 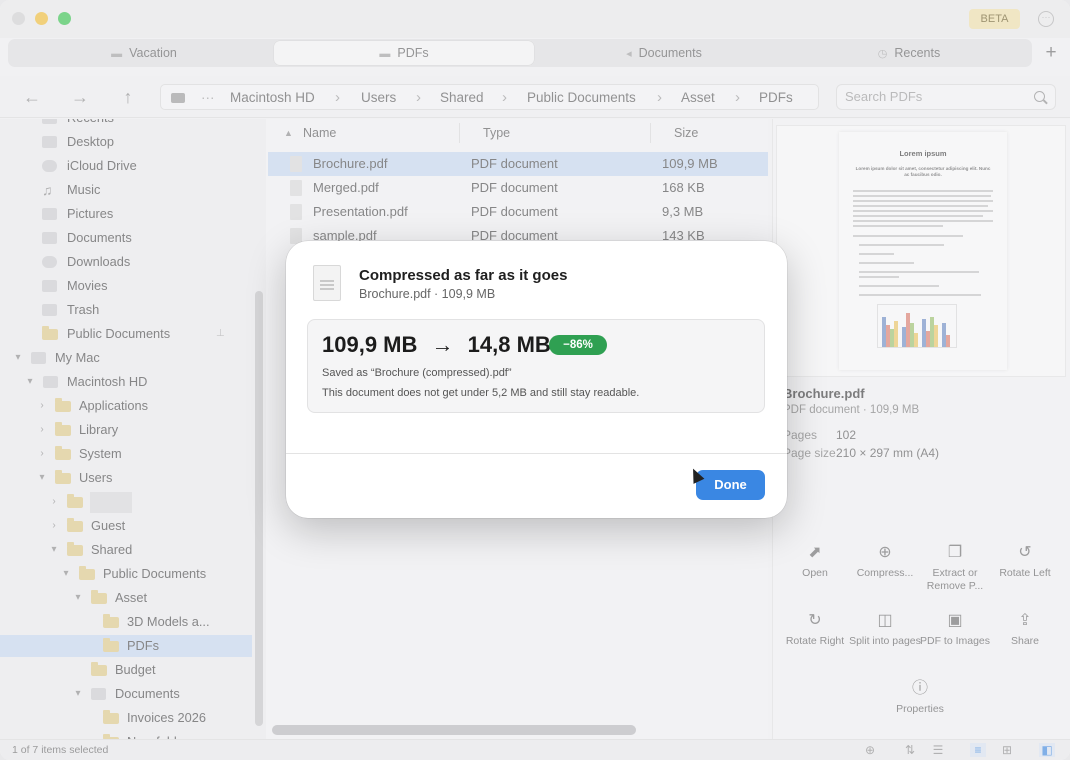 What do you see at coordinates (327, 283) in the screenshot?
I see `document-icon` at bounding box center [327, 283].